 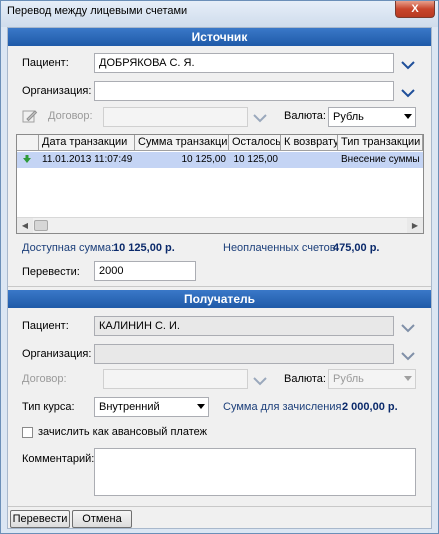 I want to click on dest-currency-select: Рубль, so click(x=372, y=379).